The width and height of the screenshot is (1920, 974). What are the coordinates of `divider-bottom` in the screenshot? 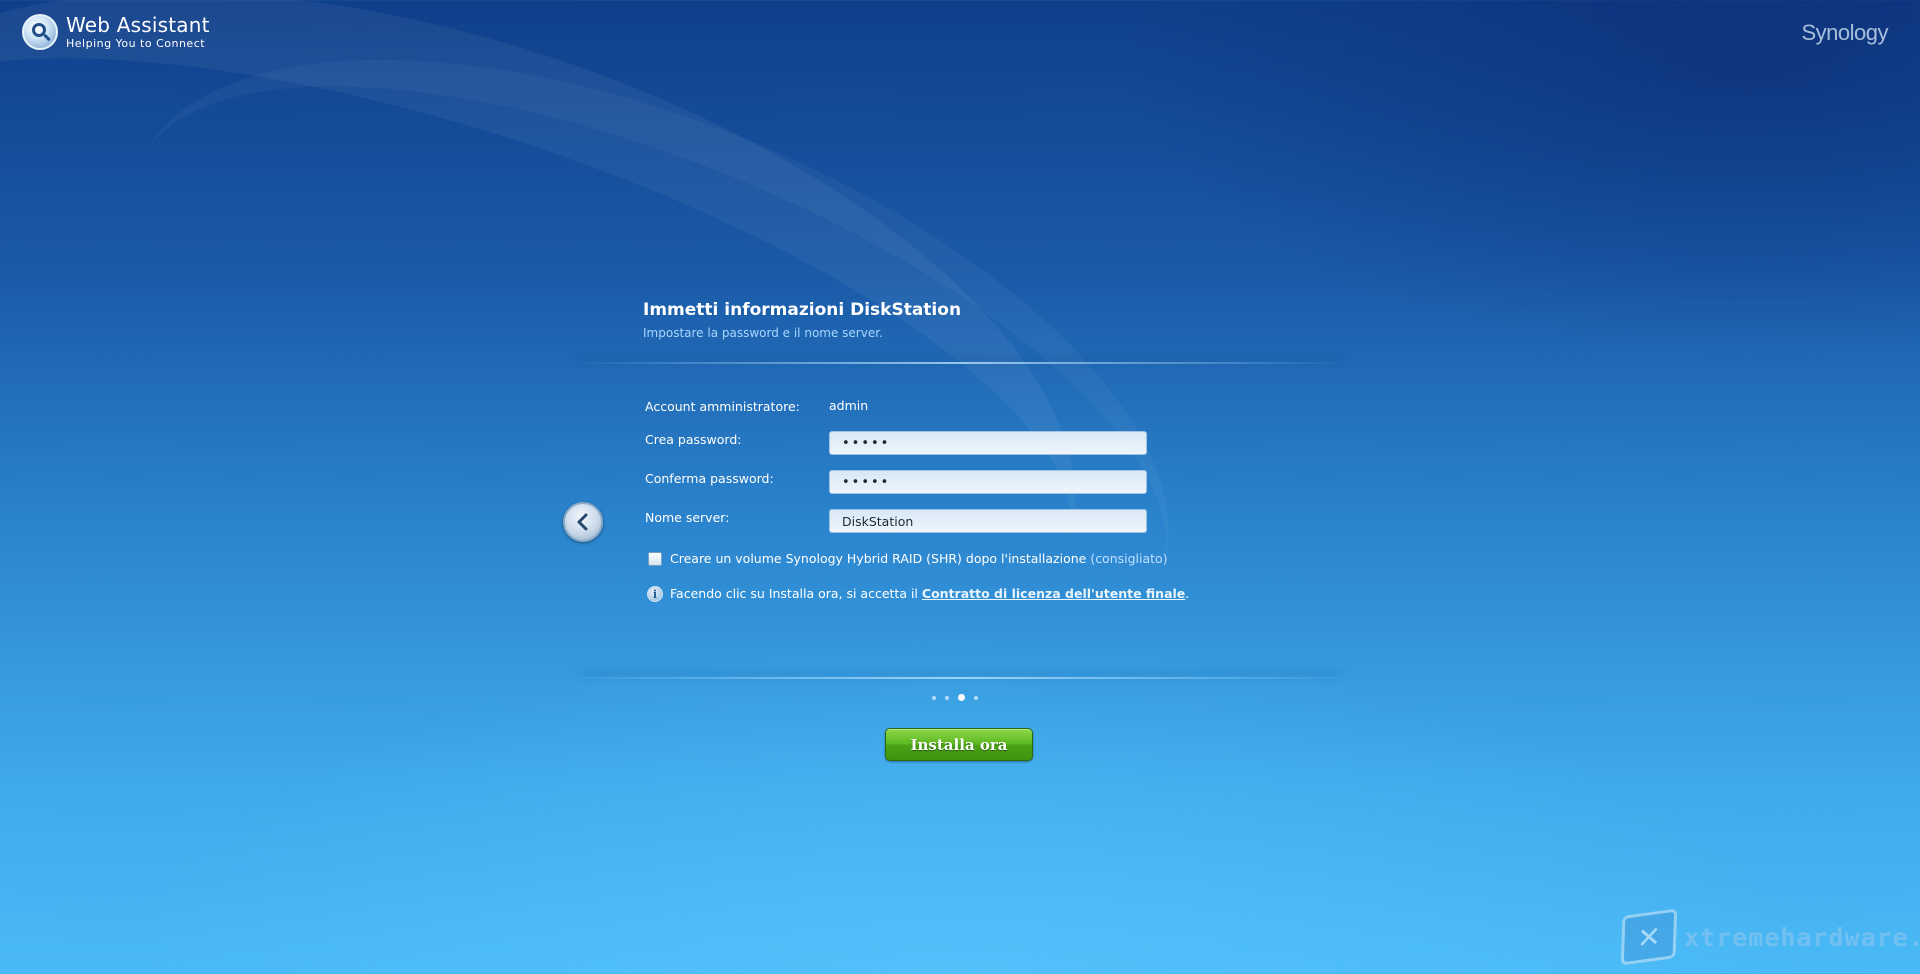 It's located at (960, 678).